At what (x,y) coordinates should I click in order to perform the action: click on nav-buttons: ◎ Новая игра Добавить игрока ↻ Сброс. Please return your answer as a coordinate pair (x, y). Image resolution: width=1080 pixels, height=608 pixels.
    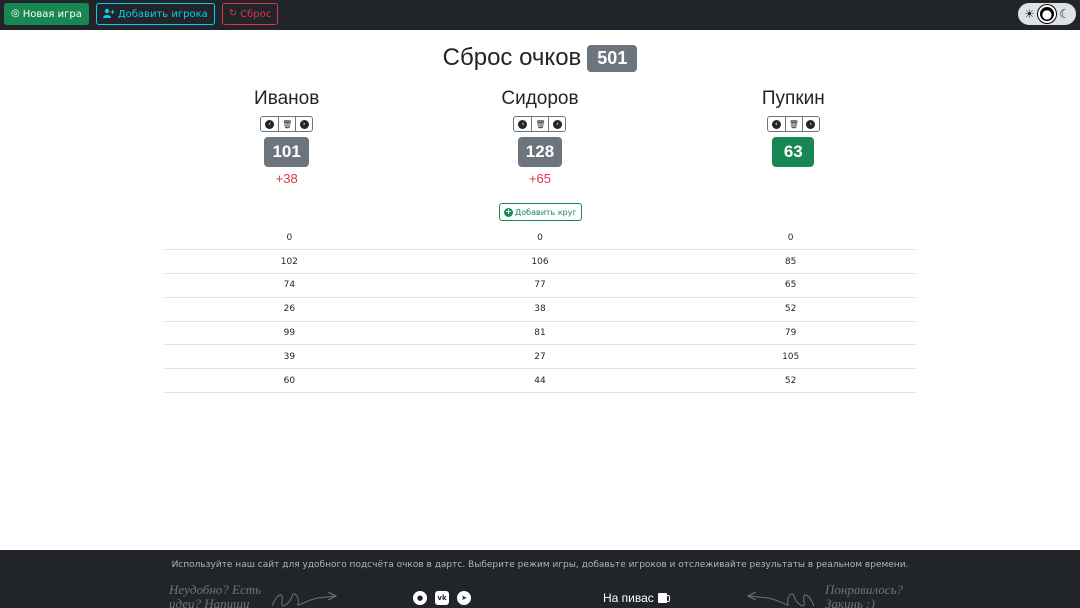
    Looking at the image, I should click on (141, 14).